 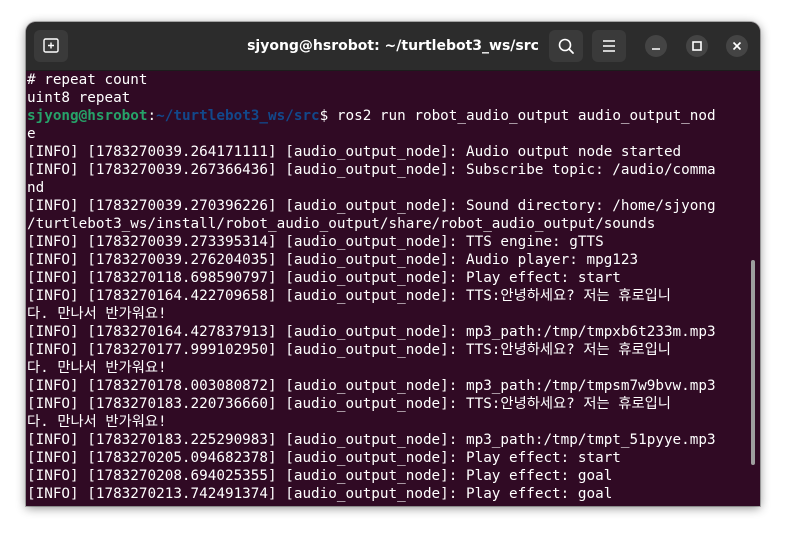 What do you see at coordinates (87, 116) in the screenshot?
I see `prompt-user-host: sjyong@hsrobot` at bounding box center [87, 116].